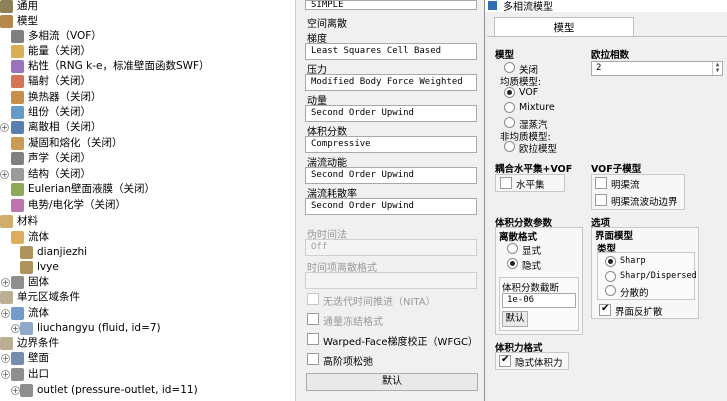 The height and width of the screenshot is (401, 727). I want to click on species-icon, so click(17, 112).